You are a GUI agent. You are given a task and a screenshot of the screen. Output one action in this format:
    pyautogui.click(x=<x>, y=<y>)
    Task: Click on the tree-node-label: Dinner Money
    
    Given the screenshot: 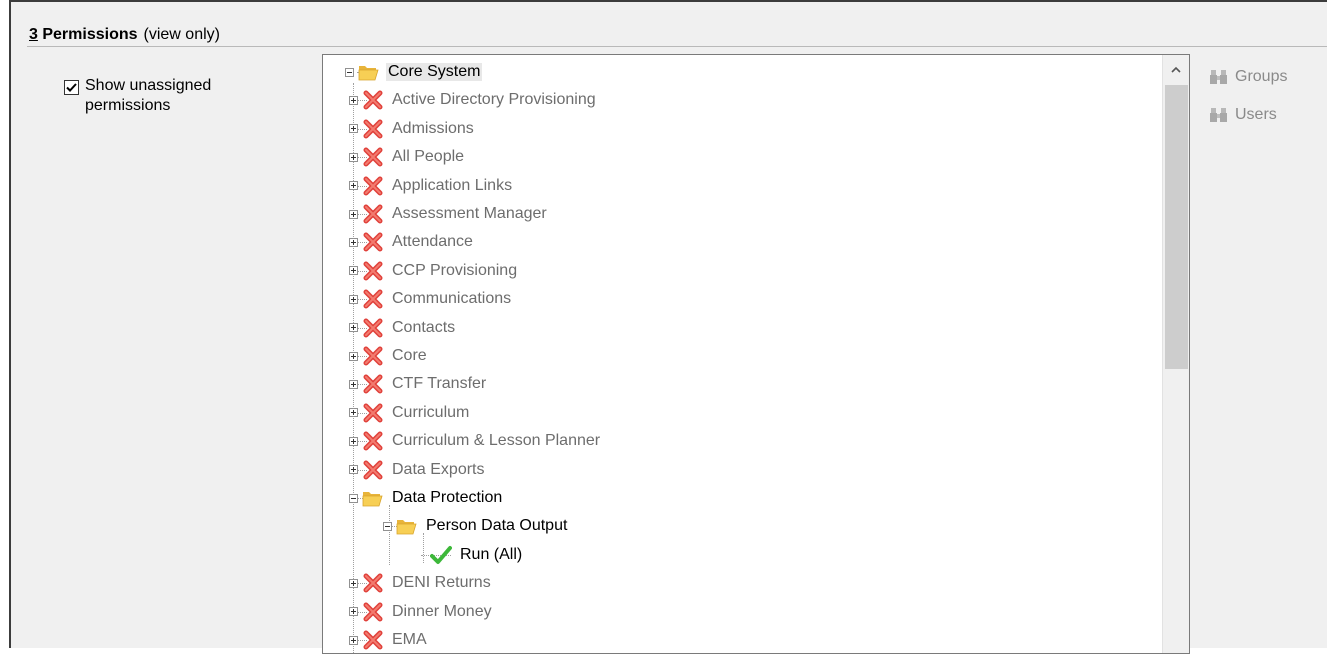 What is the action you would take?
    pyautogui.click(x=442, y=611)
    